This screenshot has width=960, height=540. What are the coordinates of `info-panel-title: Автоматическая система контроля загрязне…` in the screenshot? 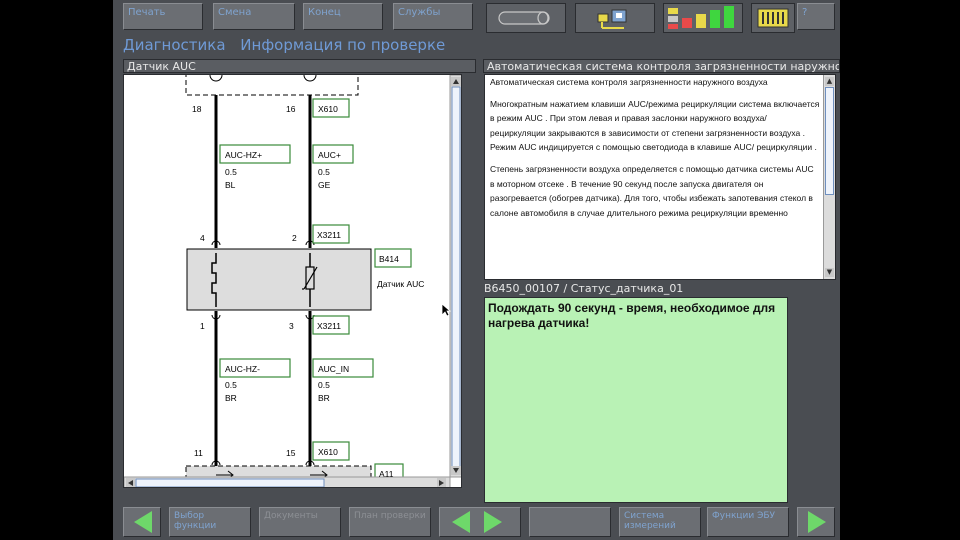 It's located at (661, 66).